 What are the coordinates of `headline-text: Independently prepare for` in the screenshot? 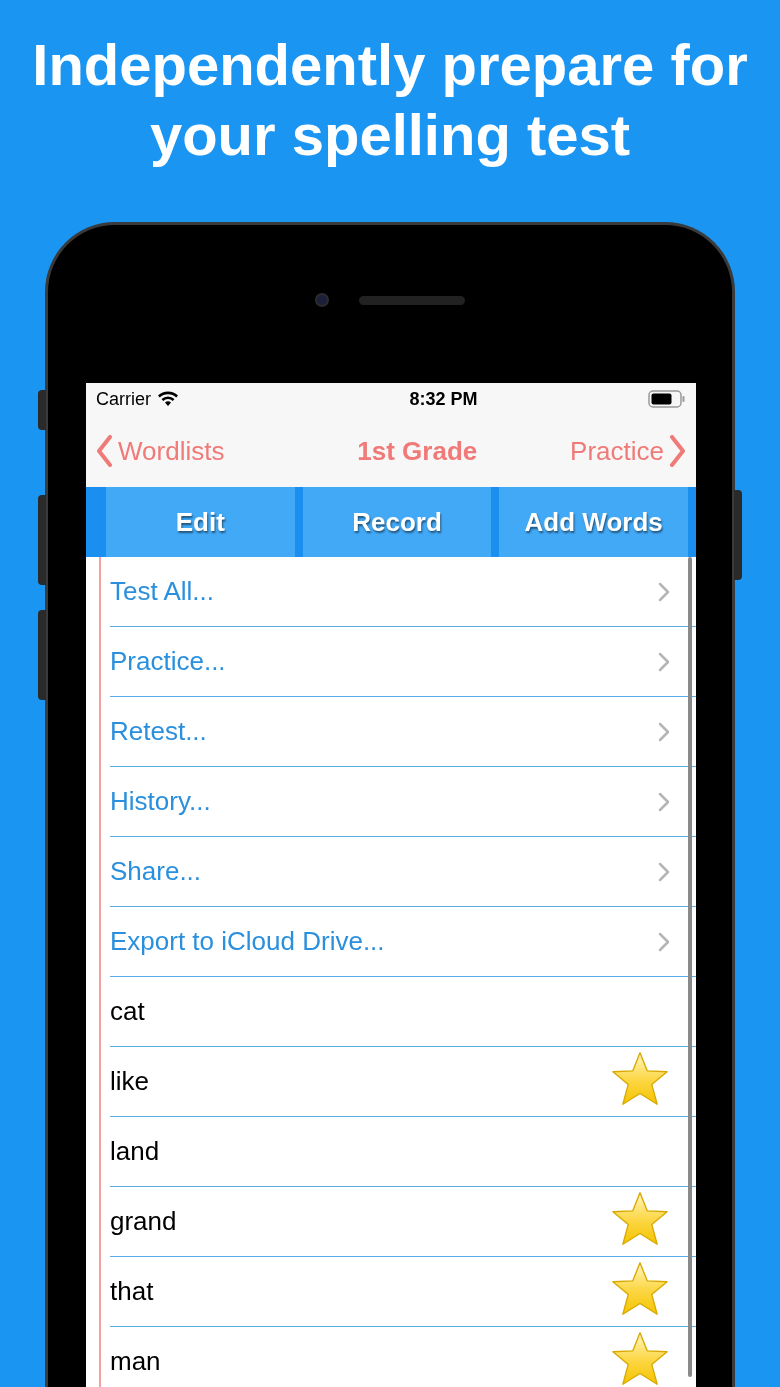 It's located at (390, 65).